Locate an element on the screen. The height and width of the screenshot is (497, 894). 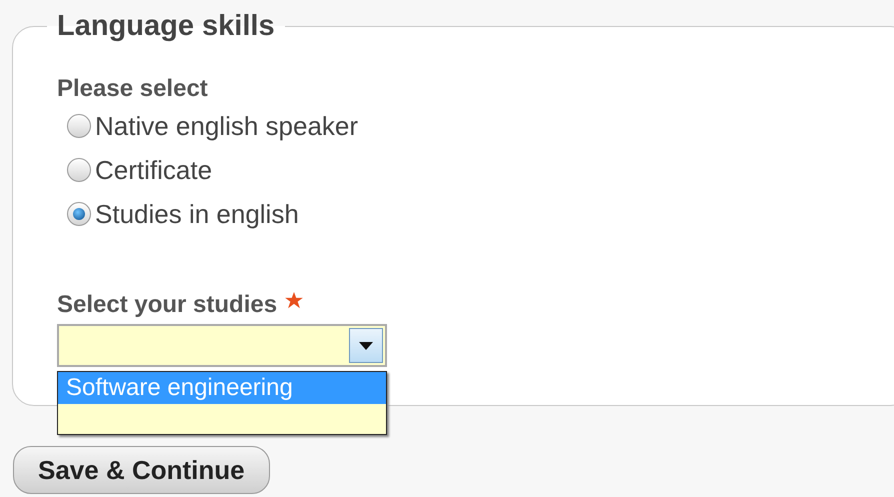
radio-option: Studies in english is located at coordinates (183, 214).